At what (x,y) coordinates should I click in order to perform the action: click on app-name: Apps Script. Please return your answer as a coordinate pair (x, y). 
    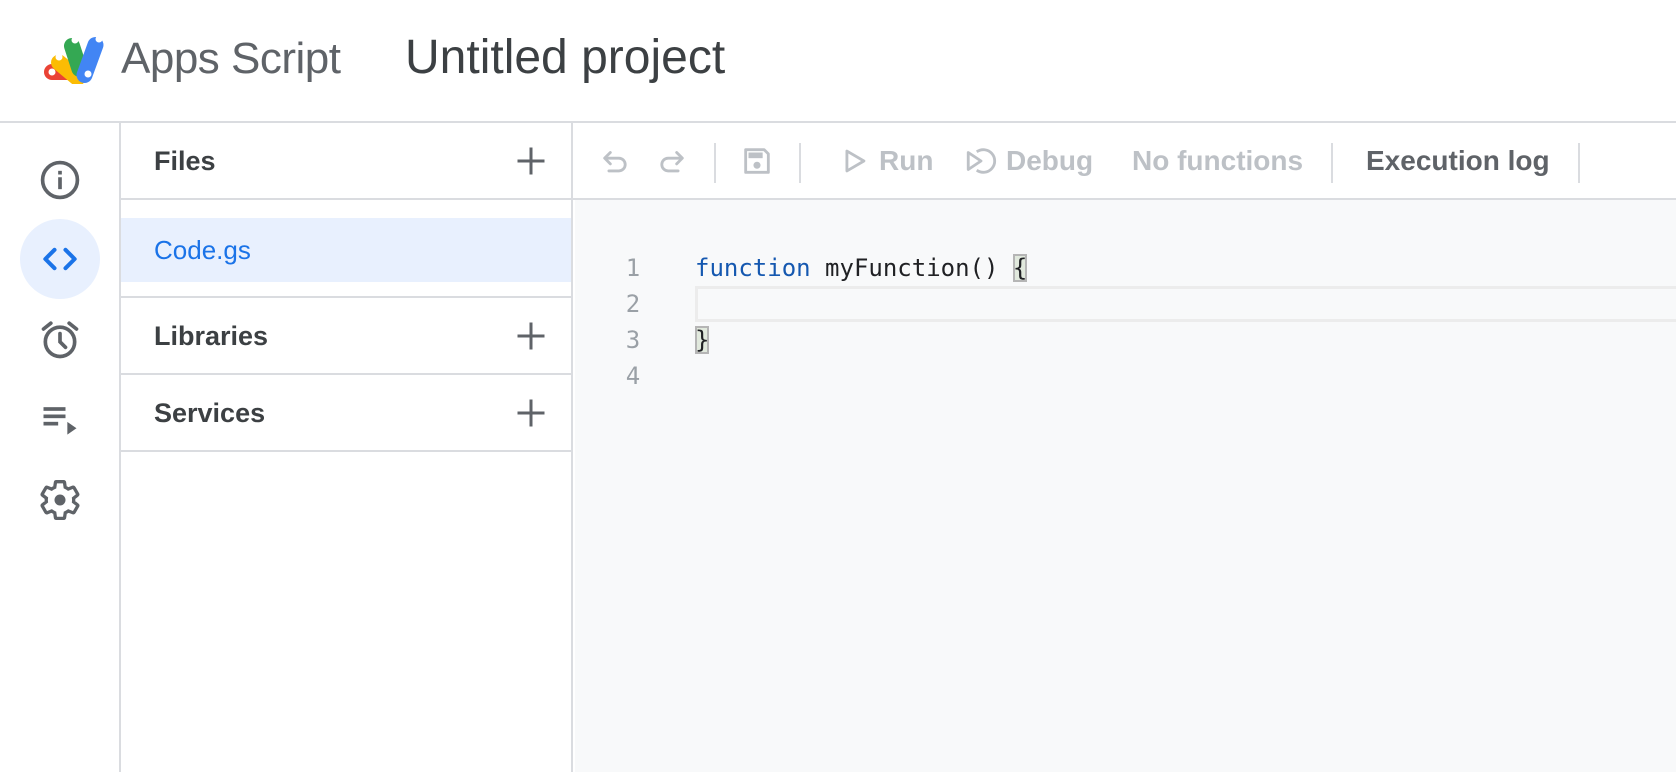
    Looking at the image, I should click on (231, 59).